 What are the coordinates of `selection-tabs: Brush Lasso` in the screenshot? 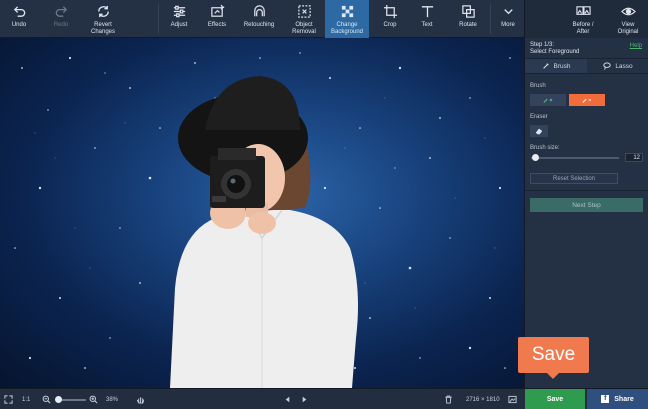 It's located at (586, 66).